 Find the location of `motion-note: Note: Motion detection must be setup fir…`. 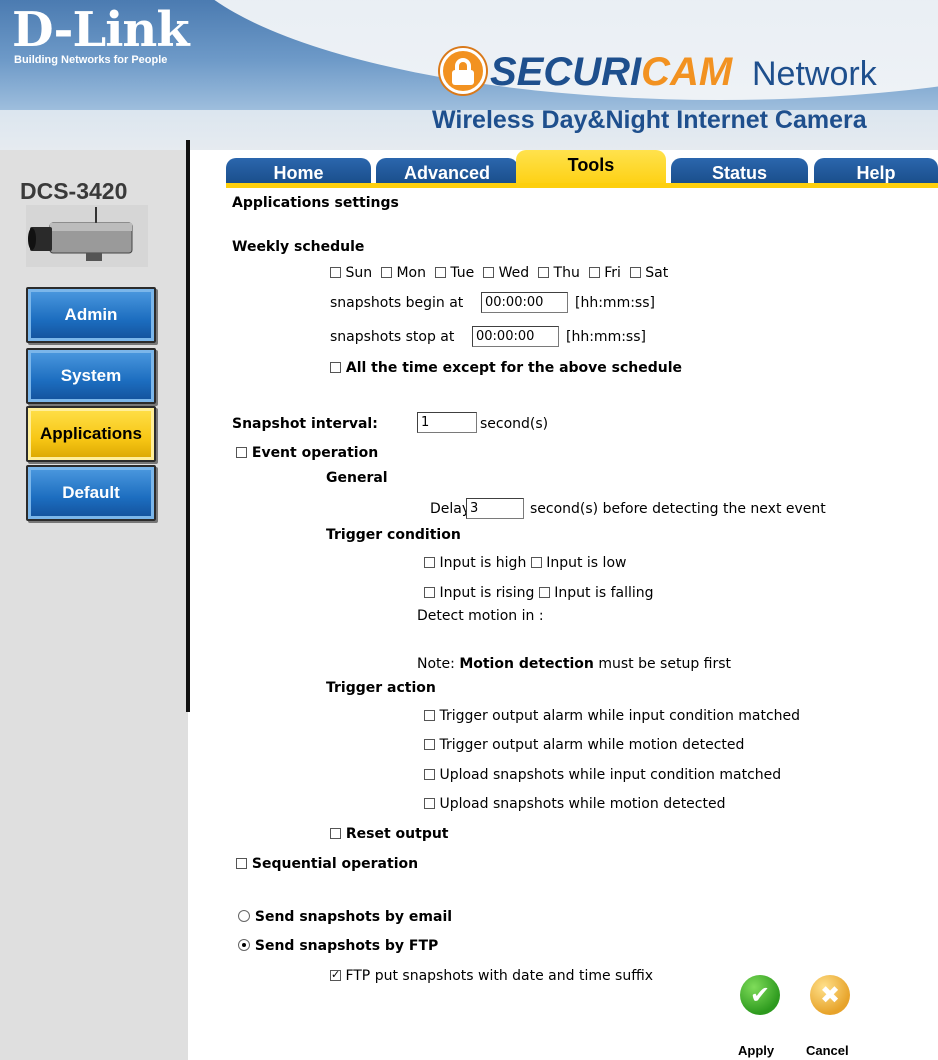

motion-note: Note: Motion detection must be setup fir… is located at coordinates (574, 664).